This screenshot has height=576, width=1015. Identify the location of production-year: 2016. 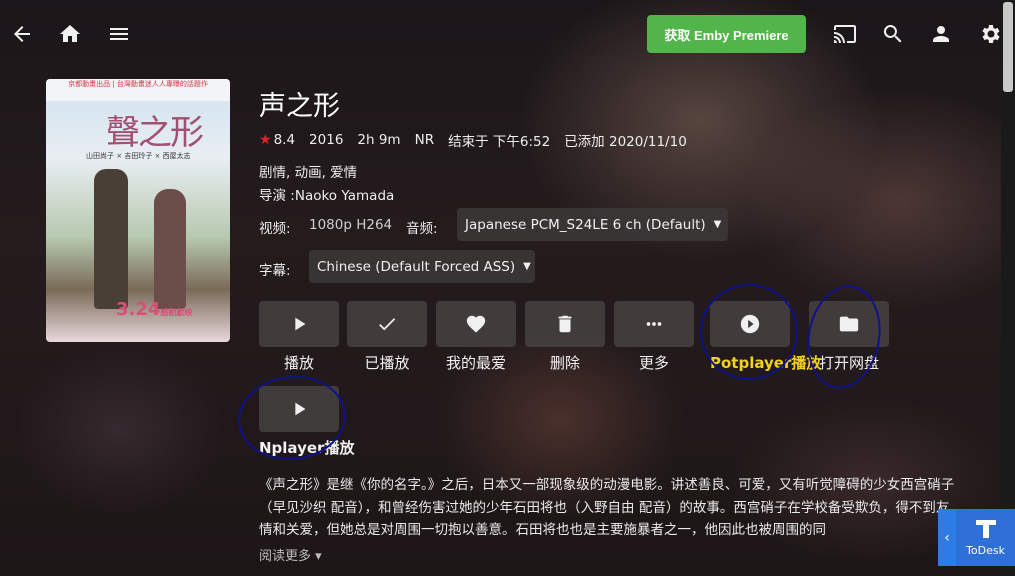
(326, 140).